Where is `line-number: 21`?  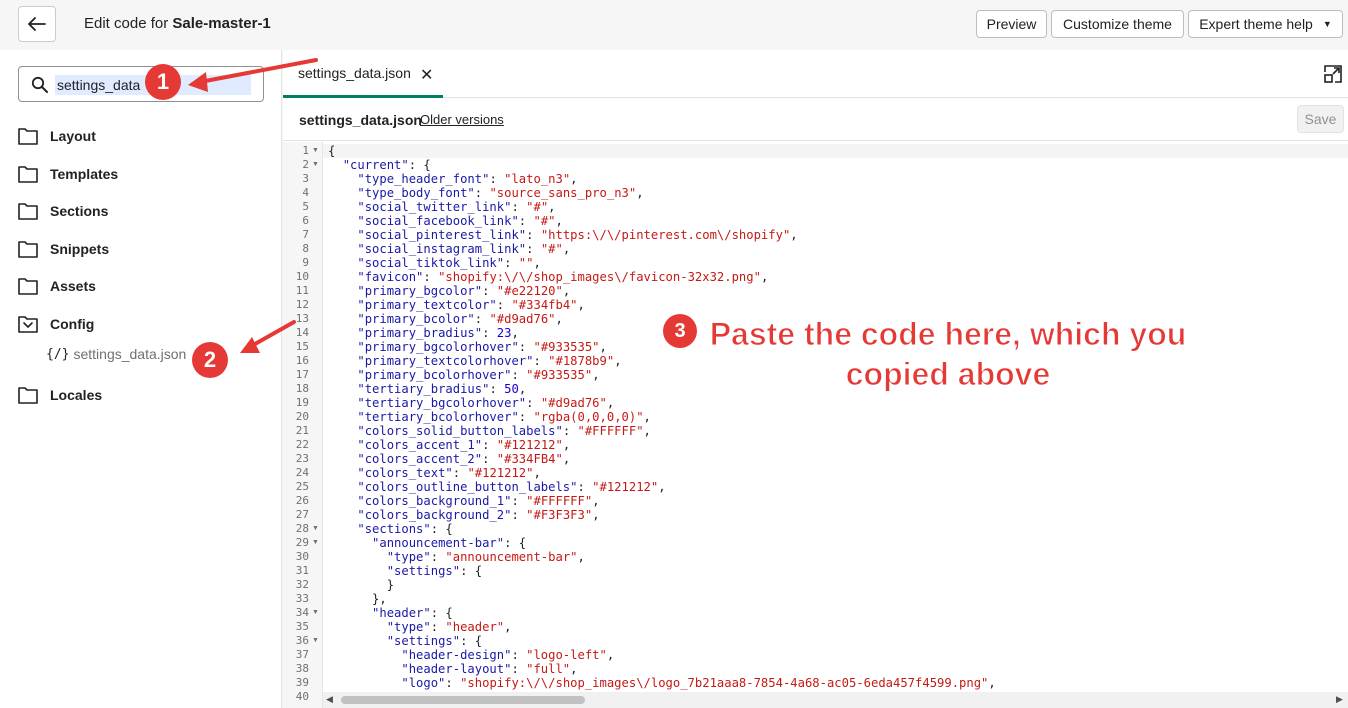 line-number: 21 is located at coordinates (302, 430).